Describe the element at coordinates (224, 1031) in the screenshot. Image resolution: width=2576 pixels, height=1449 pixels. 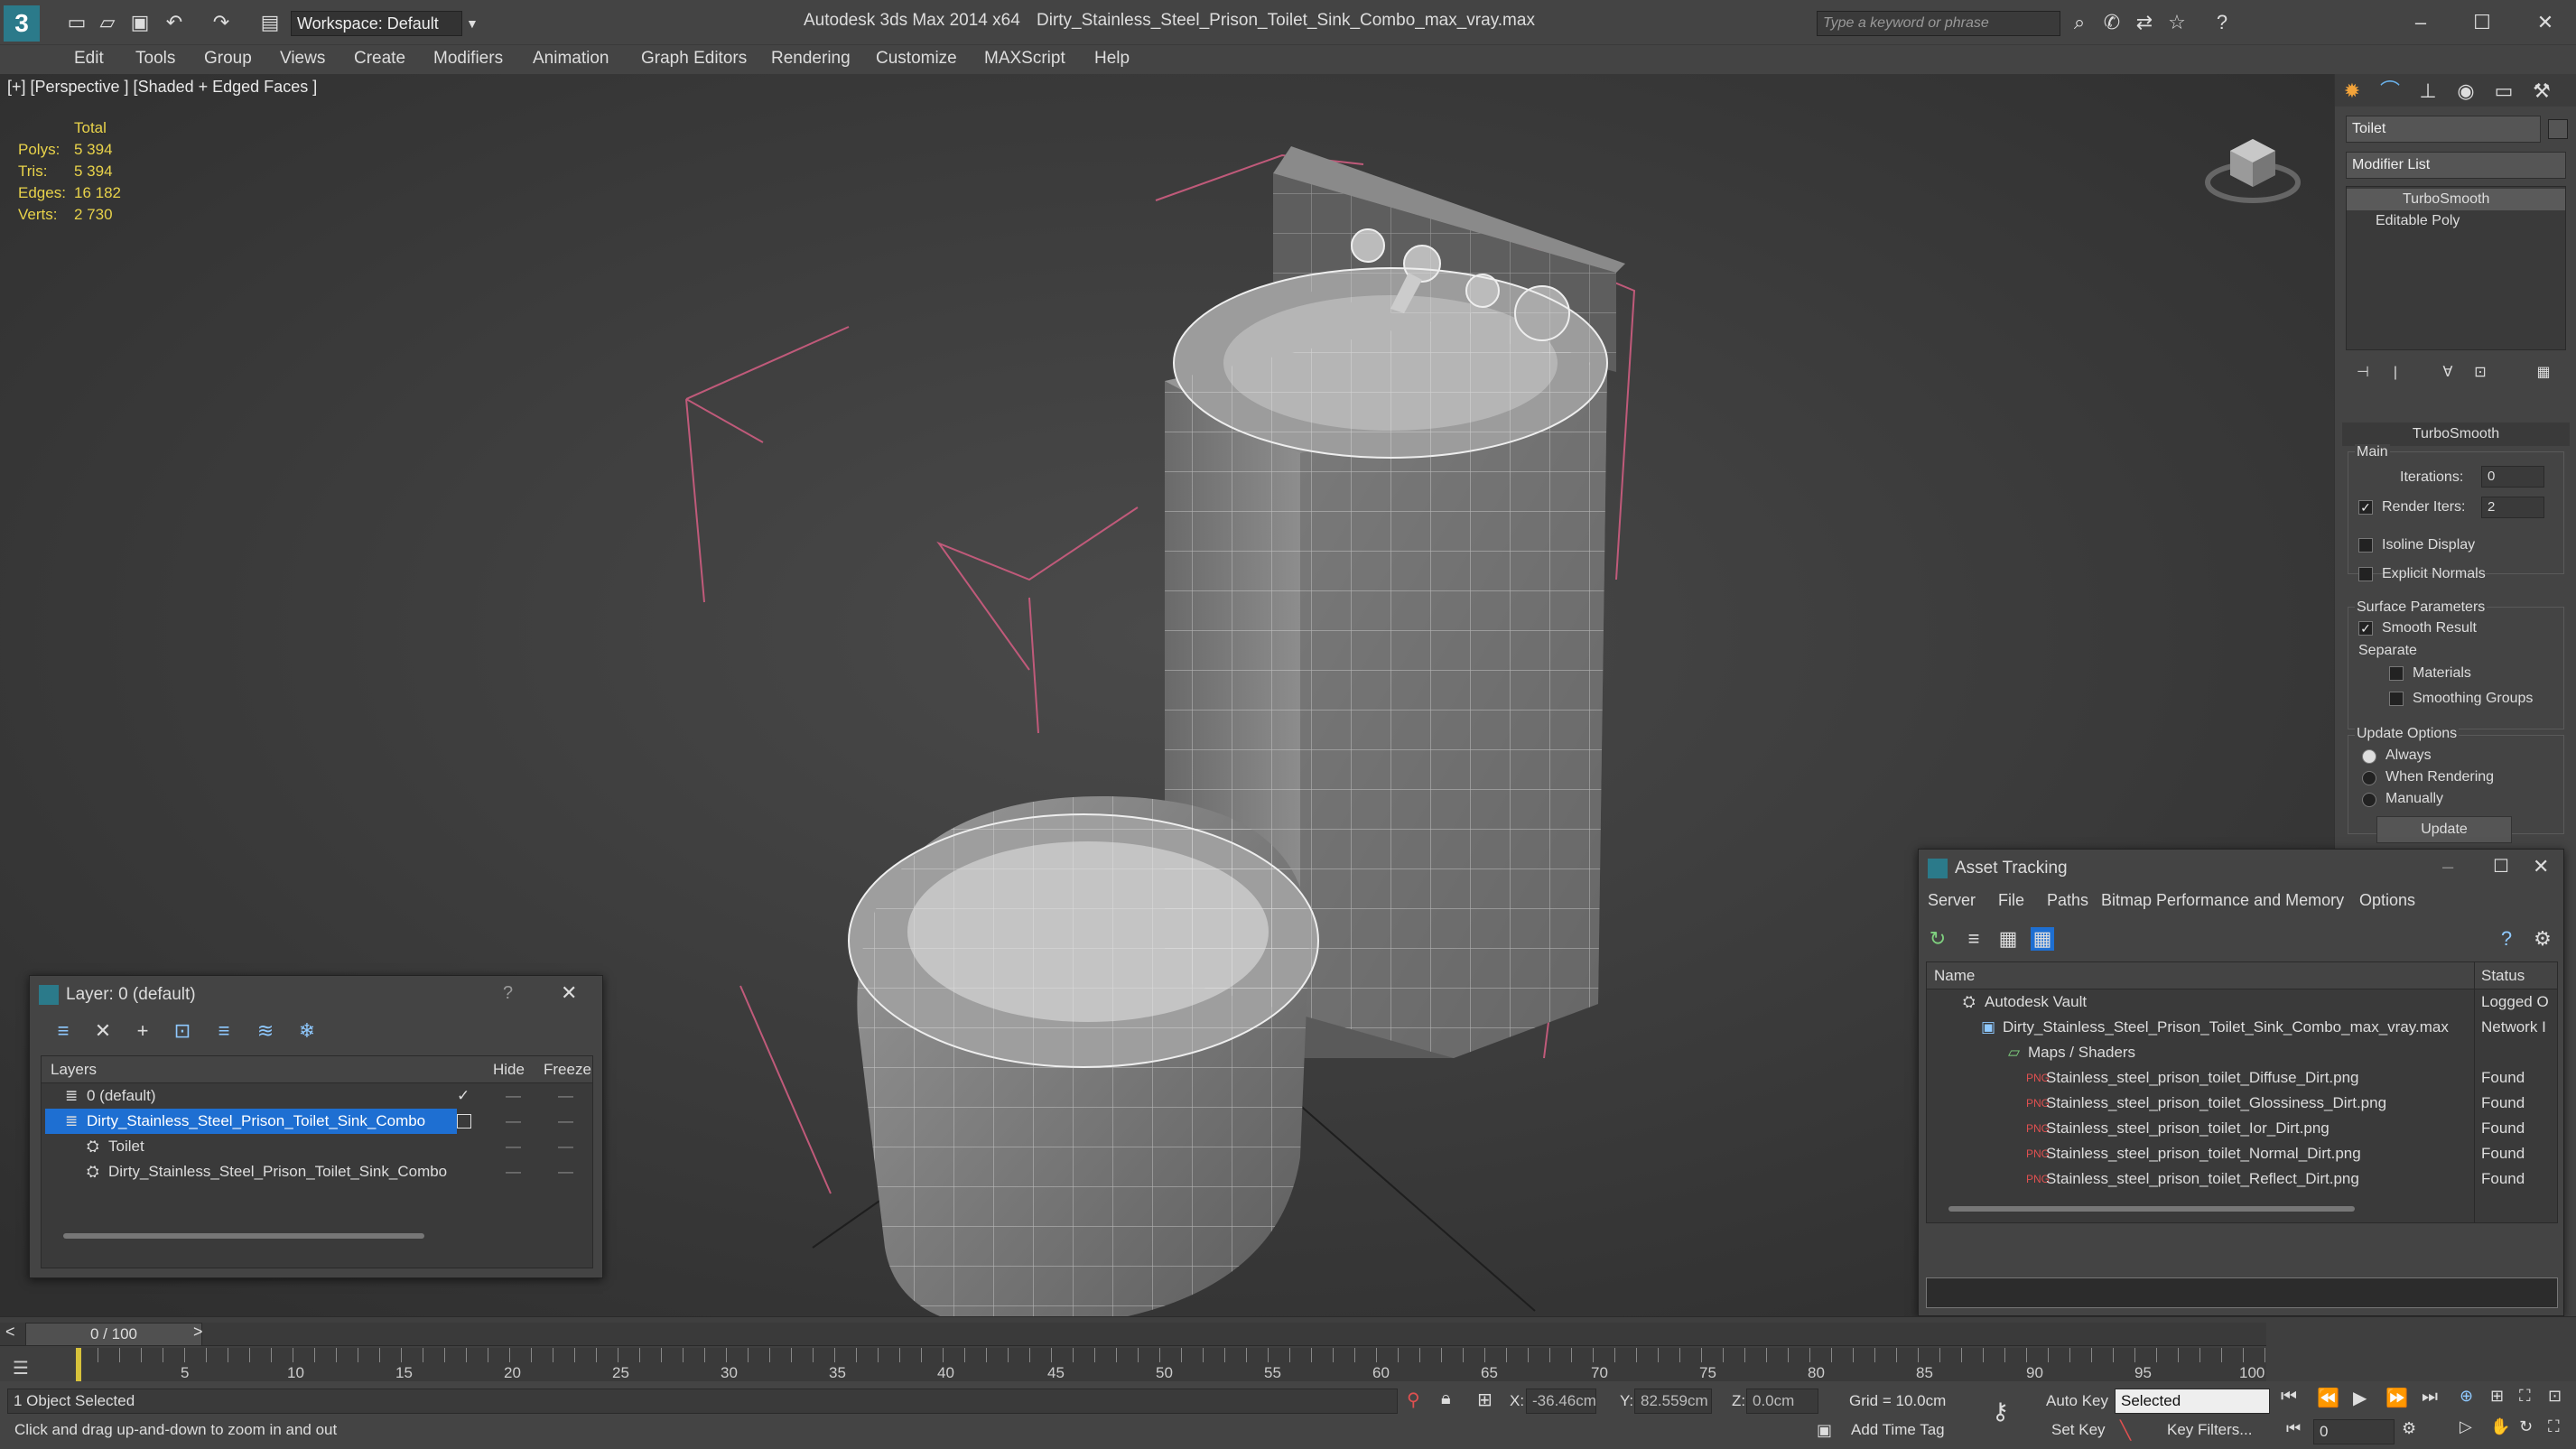
I see `highlight-layer-icon: ≡` at that location.